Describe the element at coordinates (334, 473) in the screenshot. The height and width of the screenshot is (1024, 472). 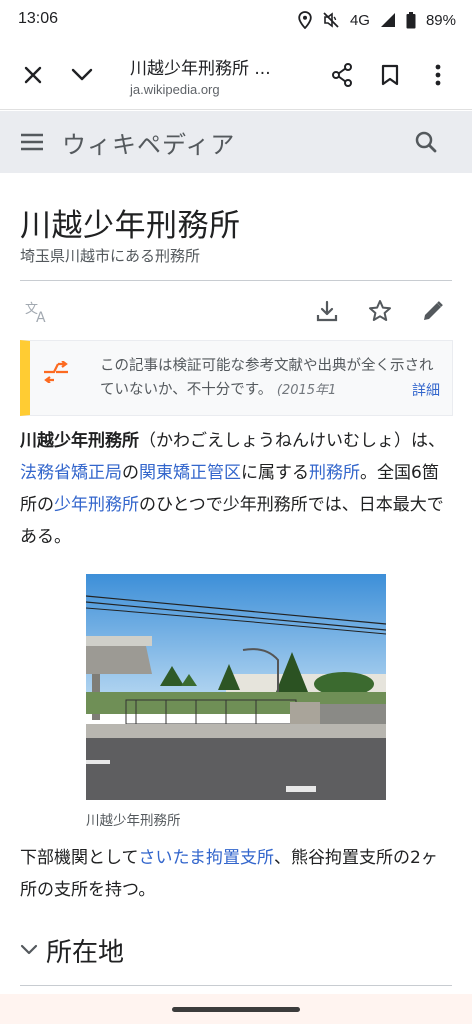
I see `link-keimusho: 刑務所` at that location.